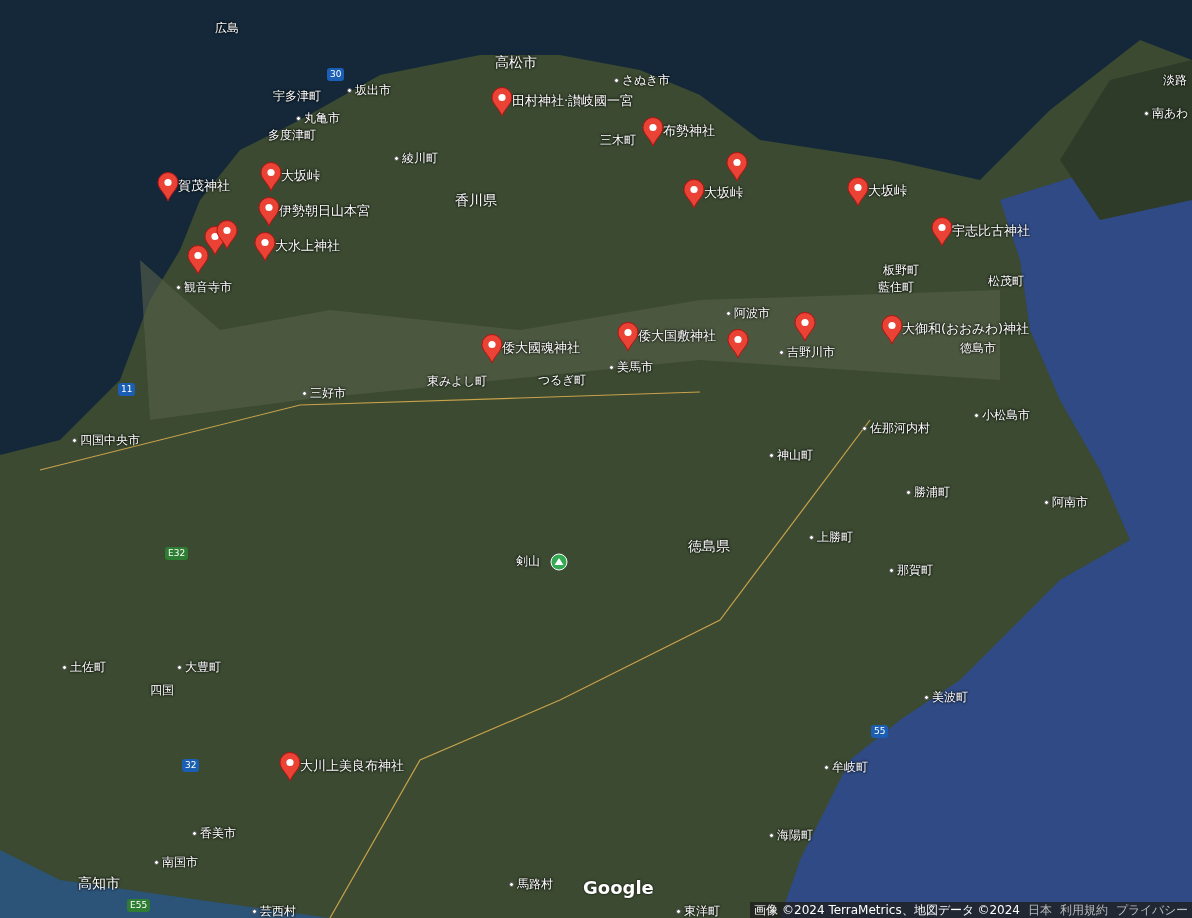 This screenshot has width=1192, height=918. What do you see at coordinates (177, 553) in the screenshot?
I see `road-shield: E32` at bounding box center [177, 553].